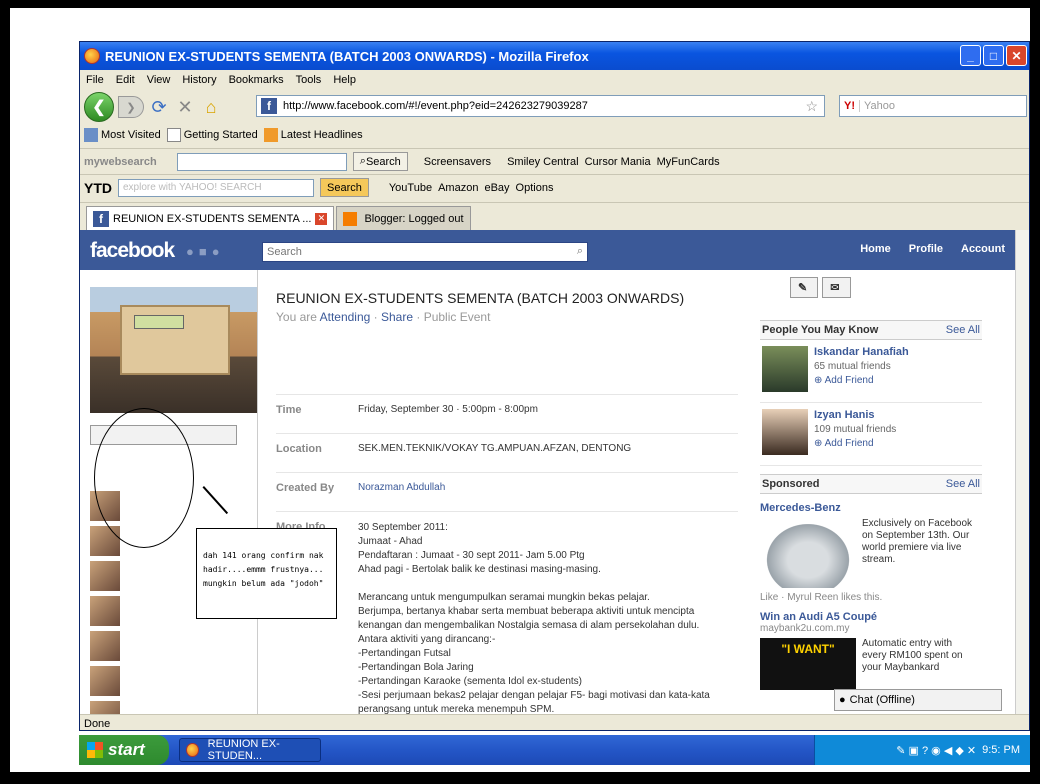 The width and height of the screenshot is (1040, 784). What do you see at coordinates (344, 187) in the screenshot?
I see `ytd-search-button: Search` at bounding box center [344, 187].